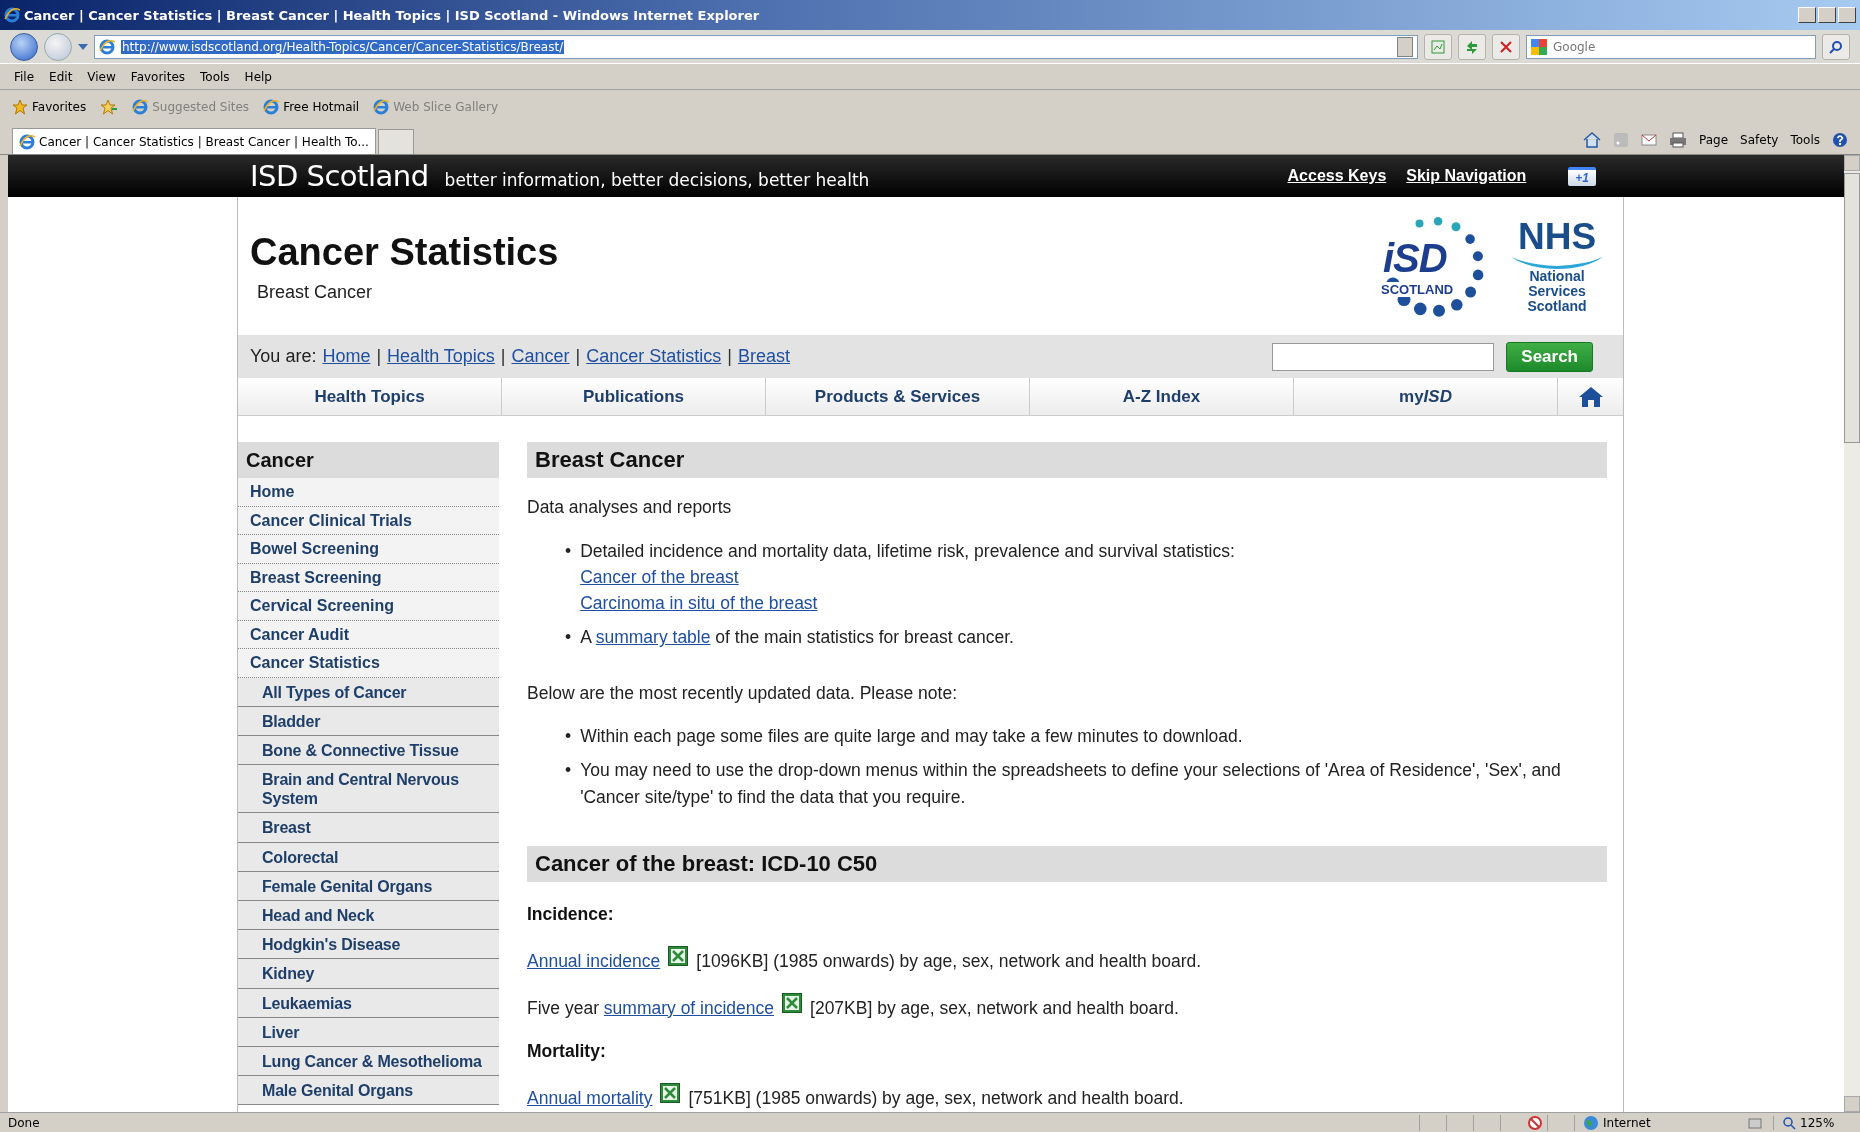 This screenshot has width=1860, height=1132. I want to click on sidebar-link: Breast, so click(368, 828).